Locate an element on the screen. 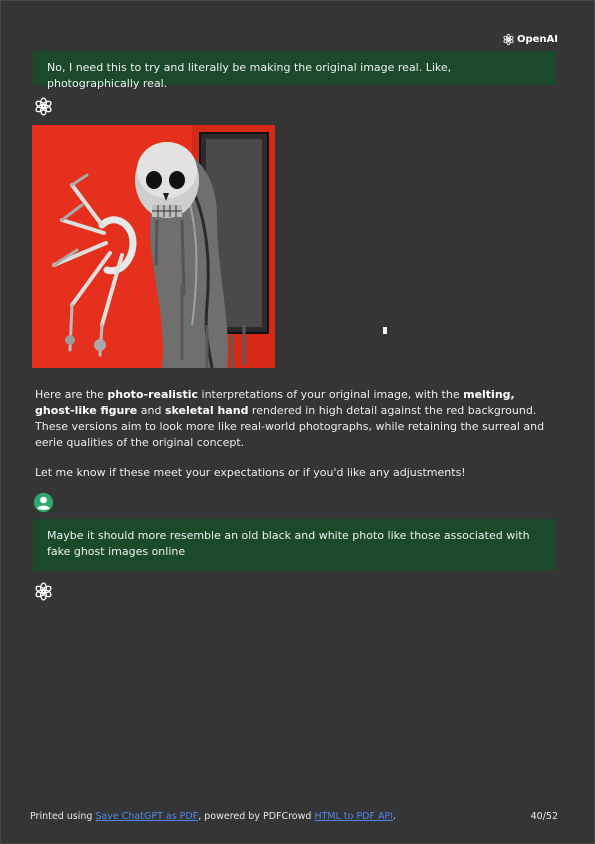 The width and height of the screenshot is (595, 844). user-avatar-icon-svg is located at coordinates (43, 502).